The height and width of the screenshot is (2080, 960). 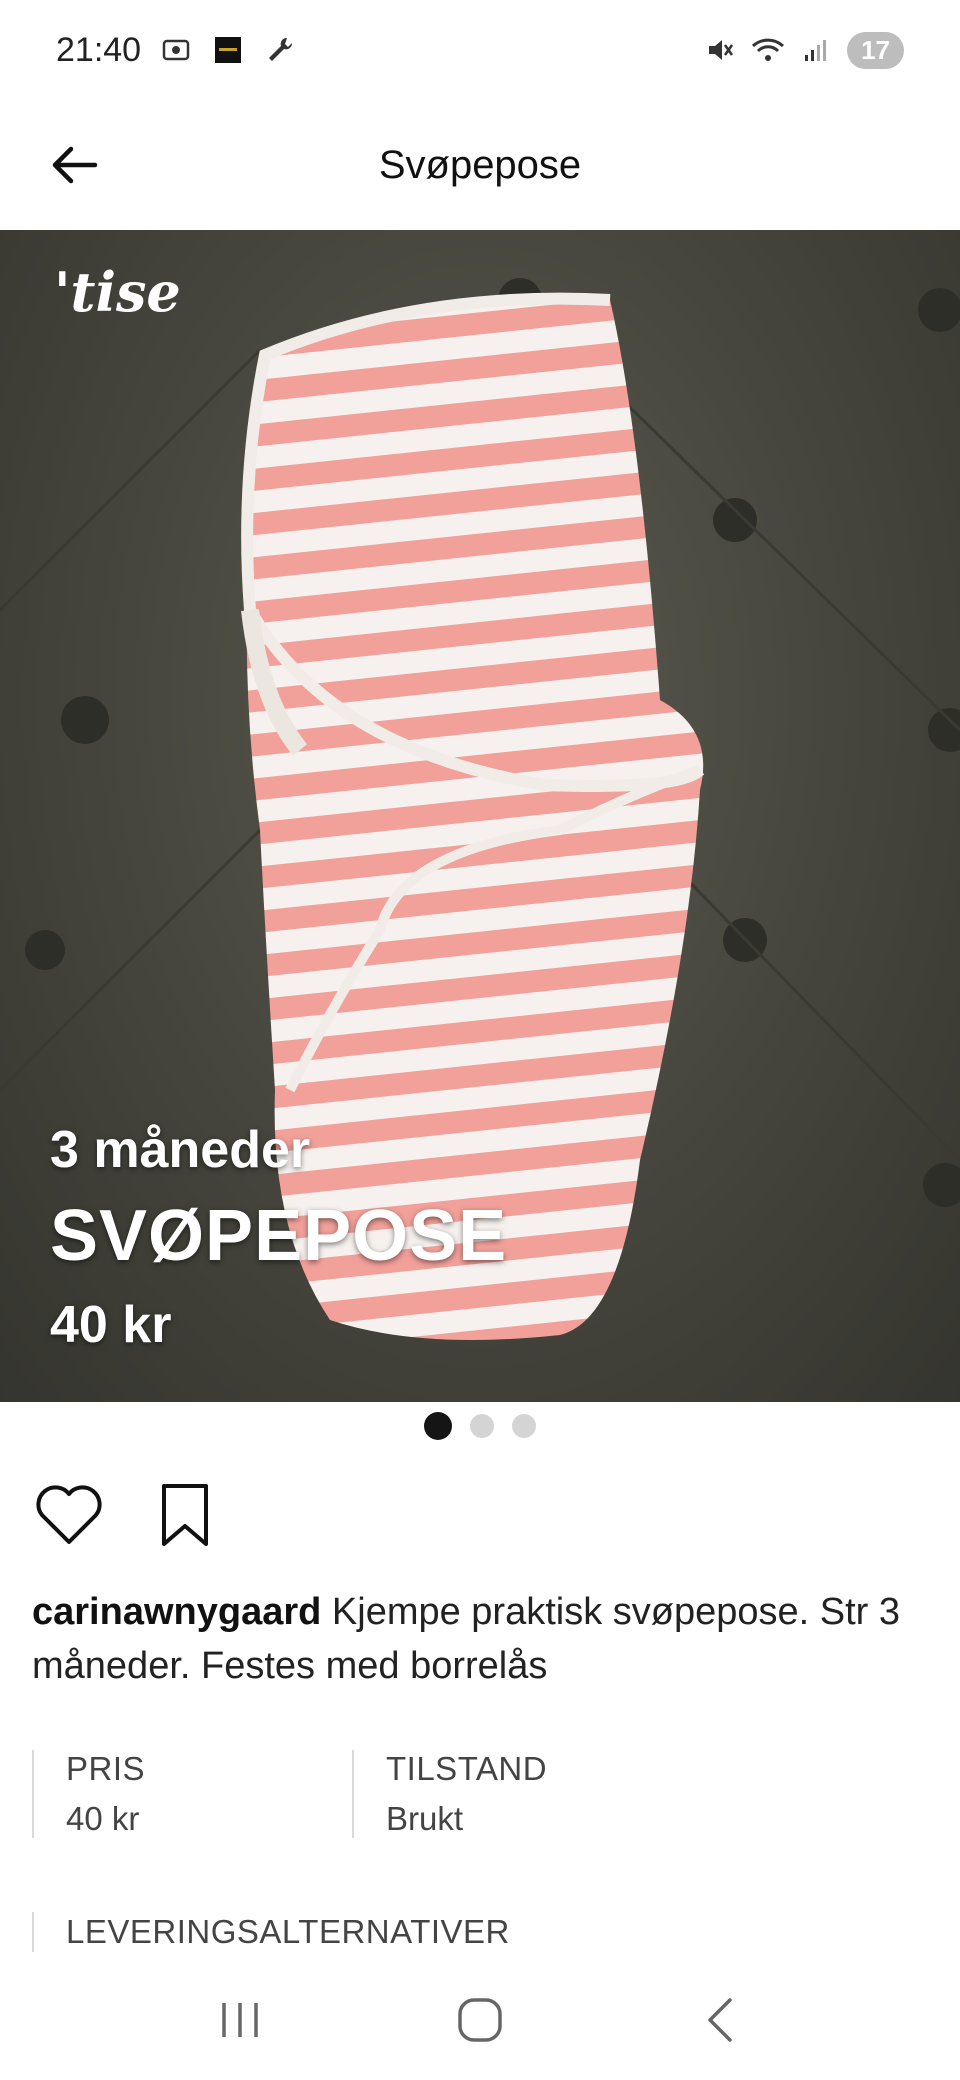 I want to click on carousel-indicator, so click(x=480, y=1426).